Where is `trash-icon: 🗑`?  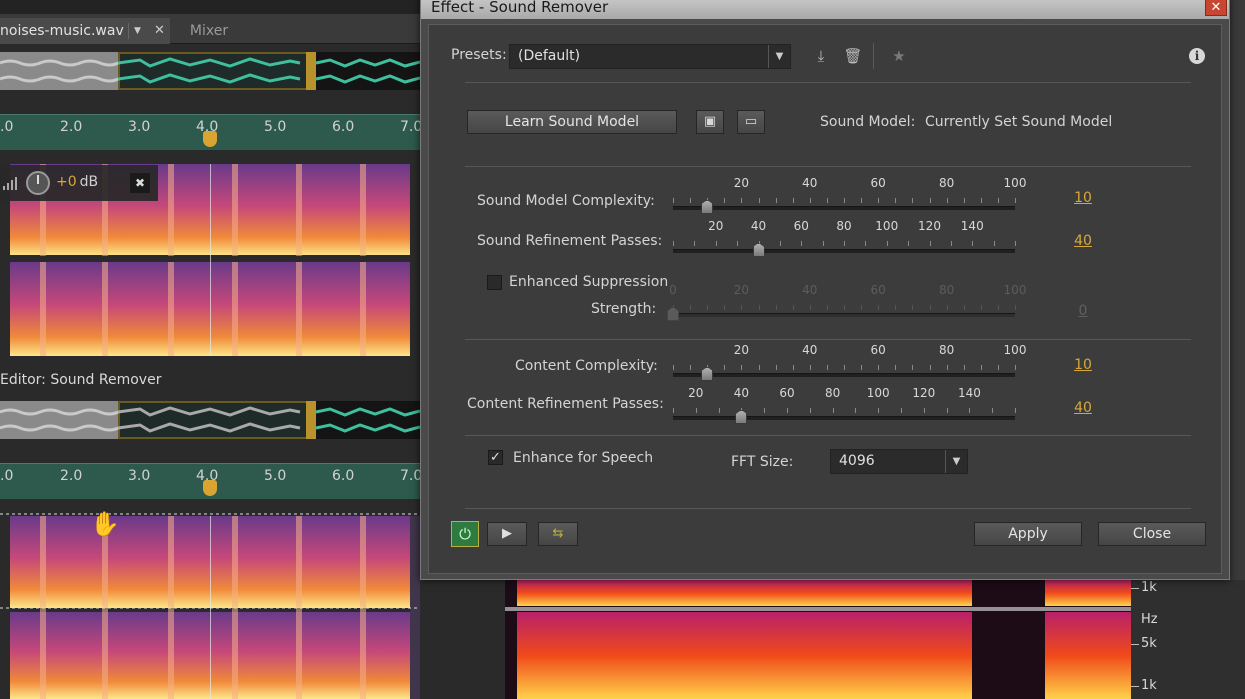
trash-icon: 🗑 is located at coordinates (853, 56).